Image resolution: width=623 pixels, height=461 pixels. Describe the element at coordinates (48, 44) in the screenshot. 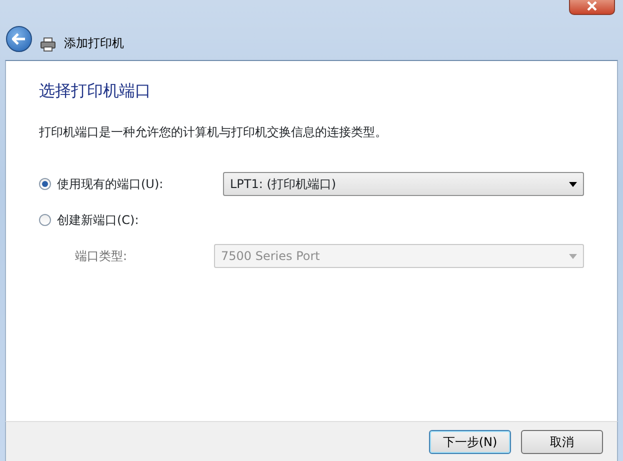

I see `printer-icon` at that location.